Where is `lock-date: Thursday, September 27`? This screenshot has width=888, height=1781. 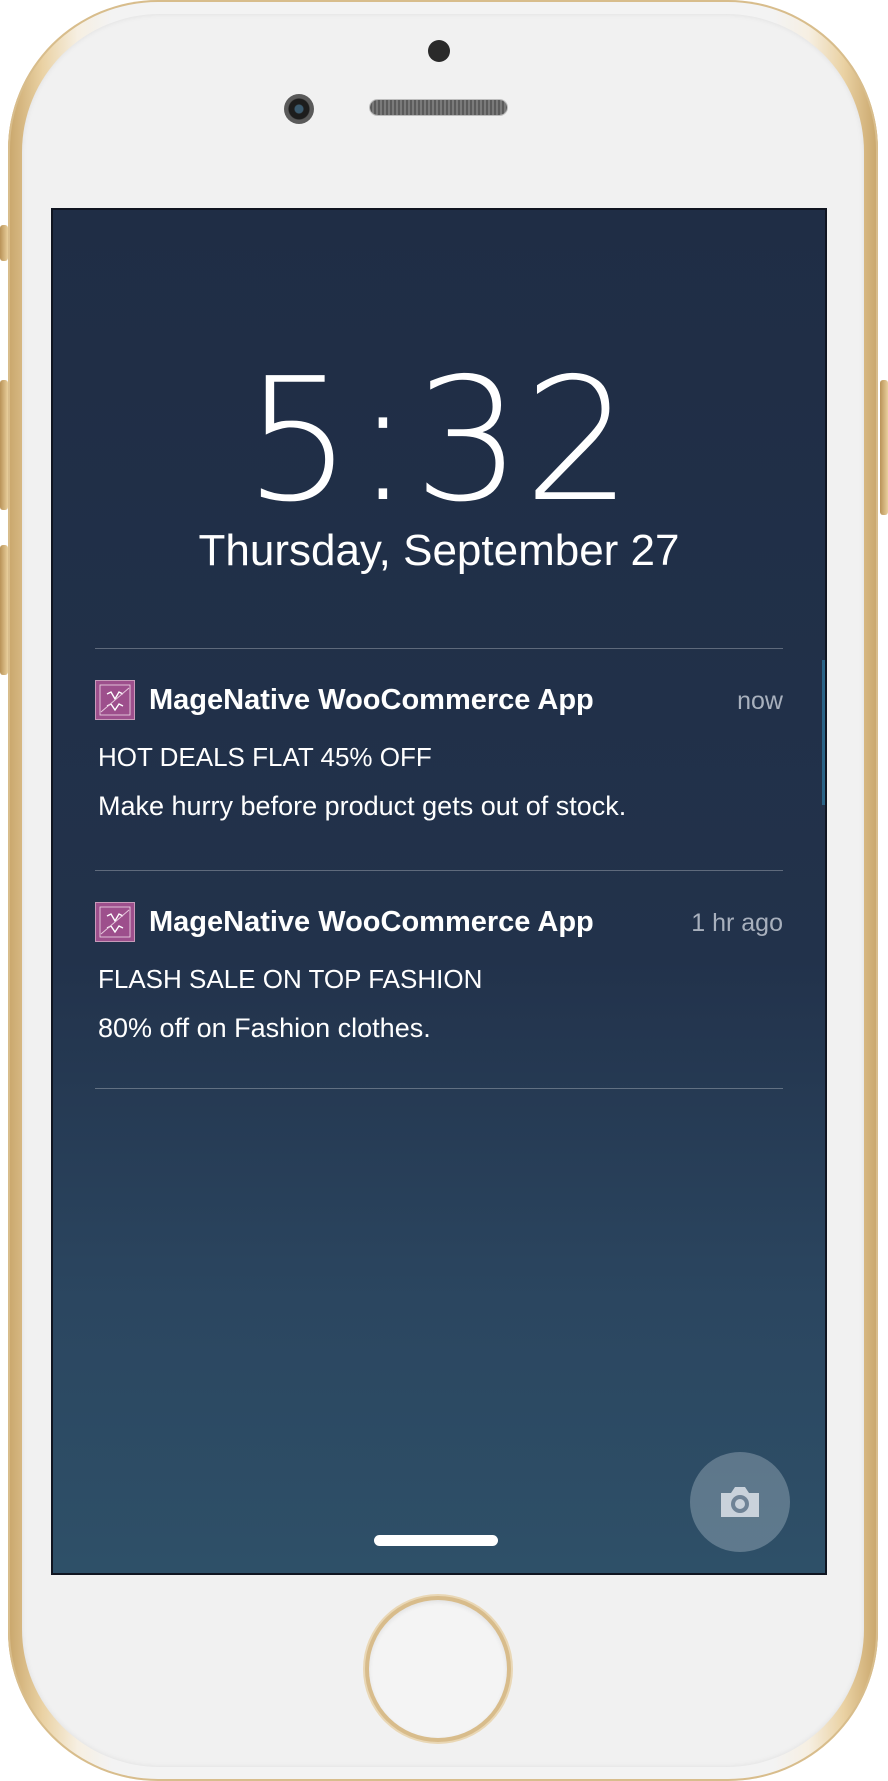
lock-date: Thursday, September 27 is located at coordinates (439, 550).